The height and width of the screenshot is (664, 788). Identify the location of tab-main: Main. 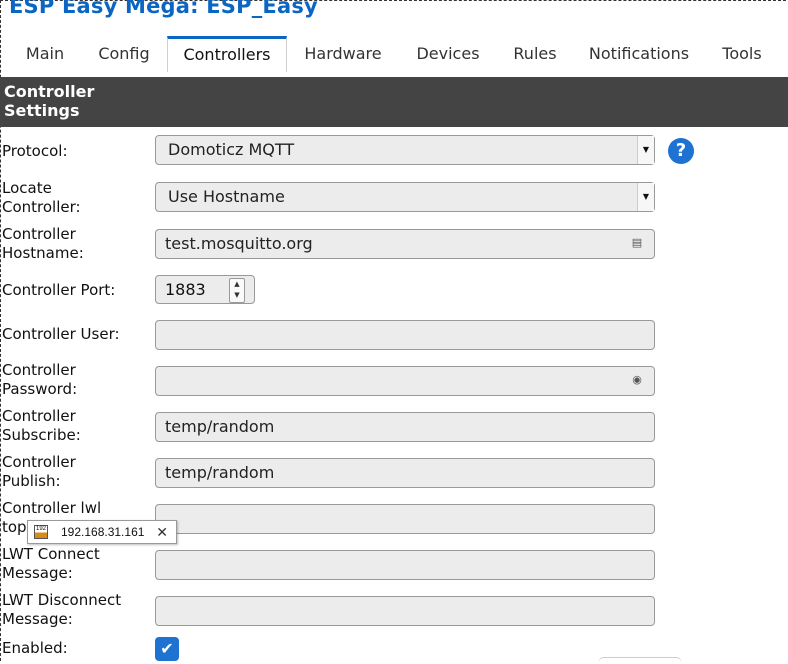
(45, 53).